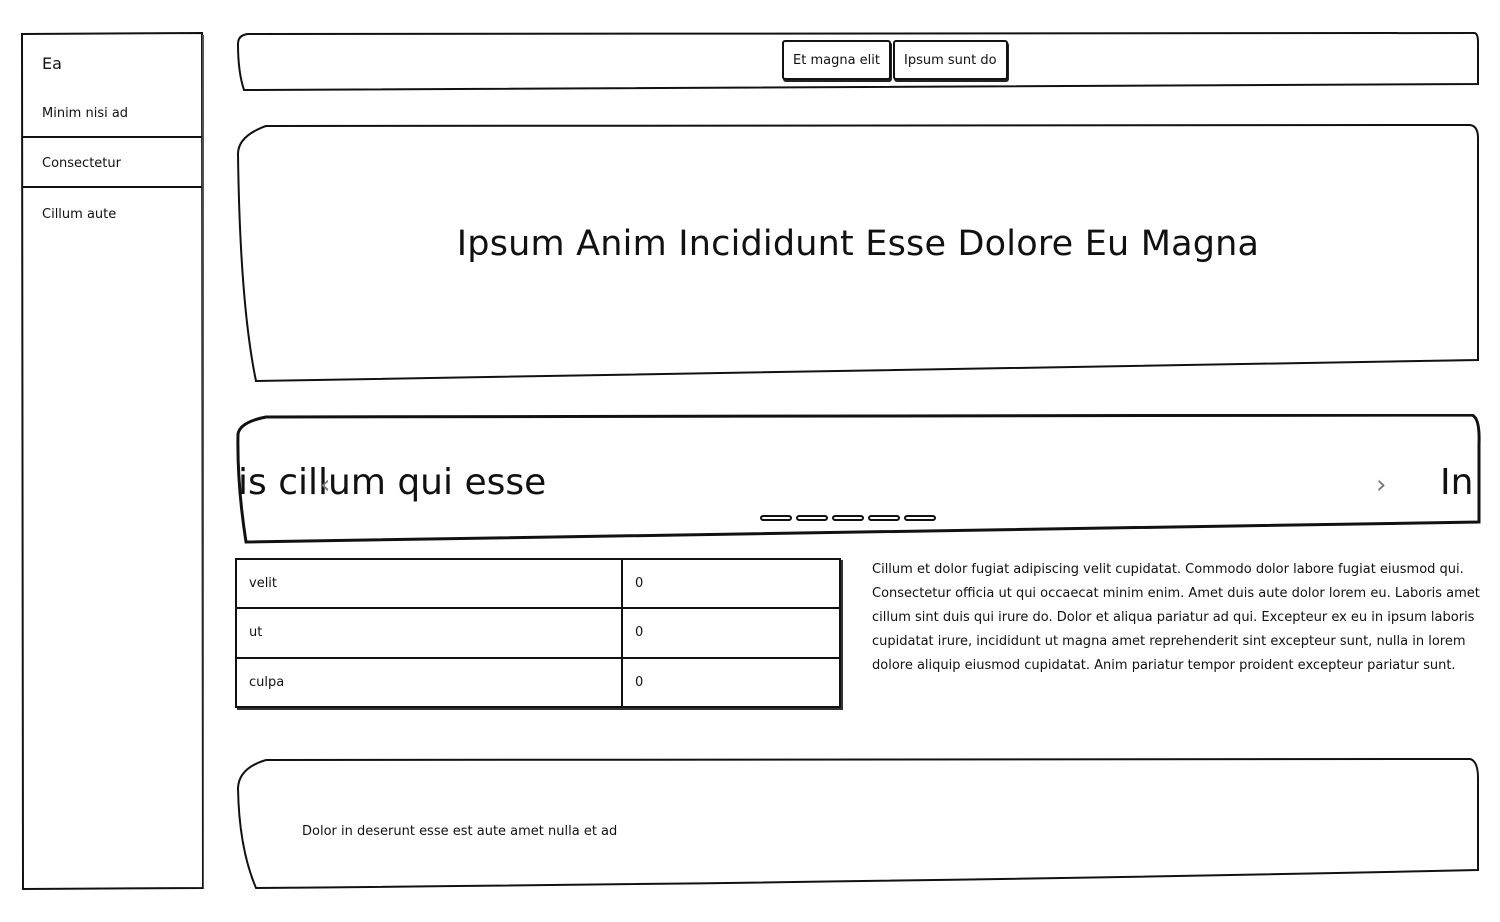 The height and width of the screenshot is (922, 1500). I want to click on carousel-next-slide-text: In, so click(1457, 482).